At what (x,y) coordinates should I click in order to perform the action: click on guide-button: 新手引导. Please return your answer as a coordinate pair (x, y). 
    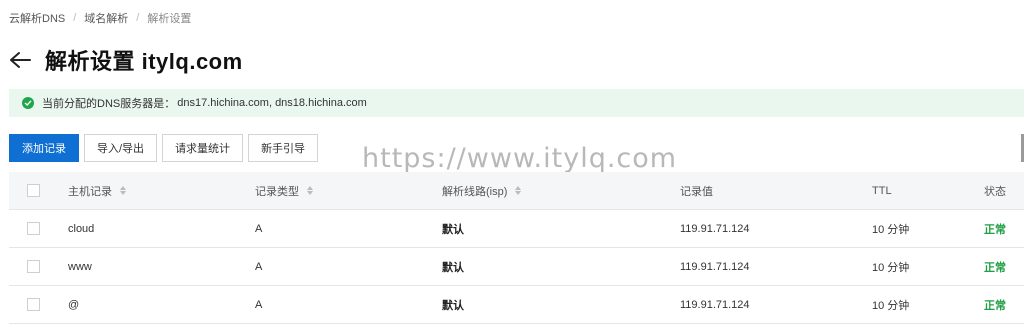
    Looking at the image, I should click on (283, 148).